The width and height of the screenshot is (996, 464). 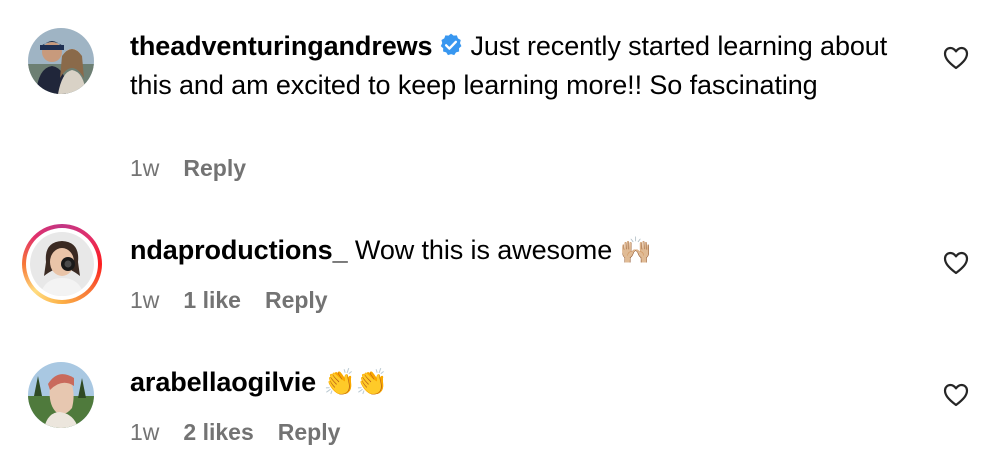 I want to click on comment-meta: 1w 2 likes Reply, so click(x=235, y=432).